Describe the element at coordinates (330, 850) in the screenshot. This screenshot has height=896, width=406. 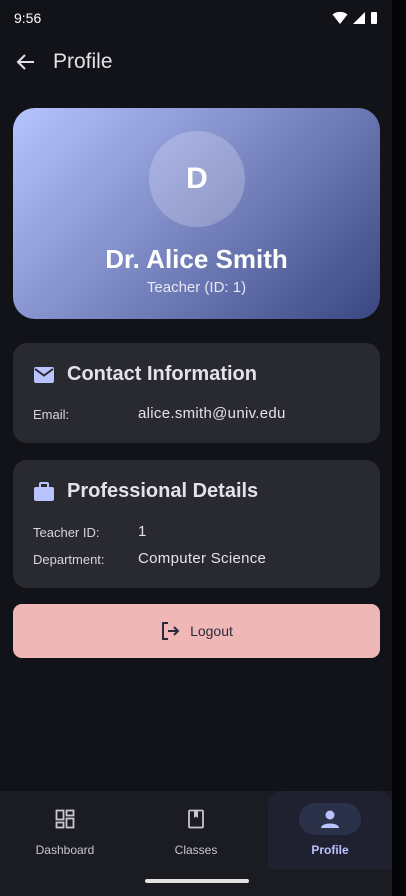
I see `nav-label-profile: Profile` at that location.